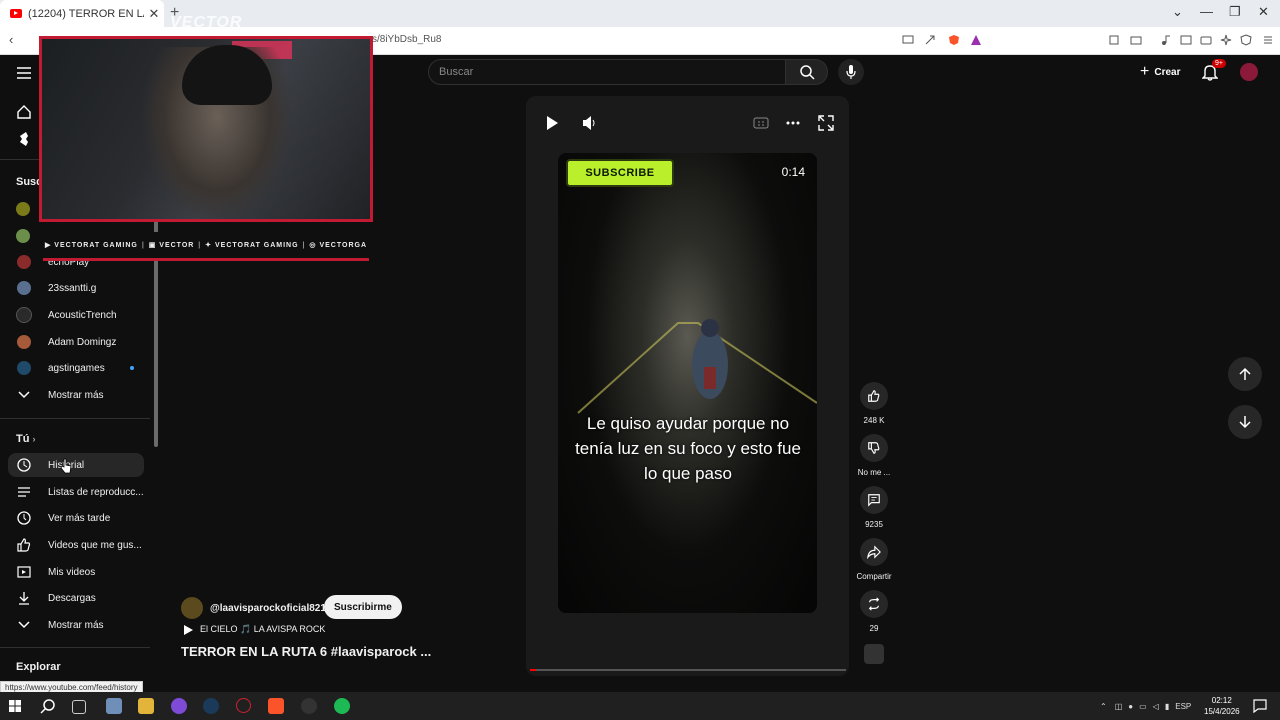  What do you see at coordinates (874, 524) in the screenshot?
I see `comment-count: 9235` at bounding box center [874, 524].